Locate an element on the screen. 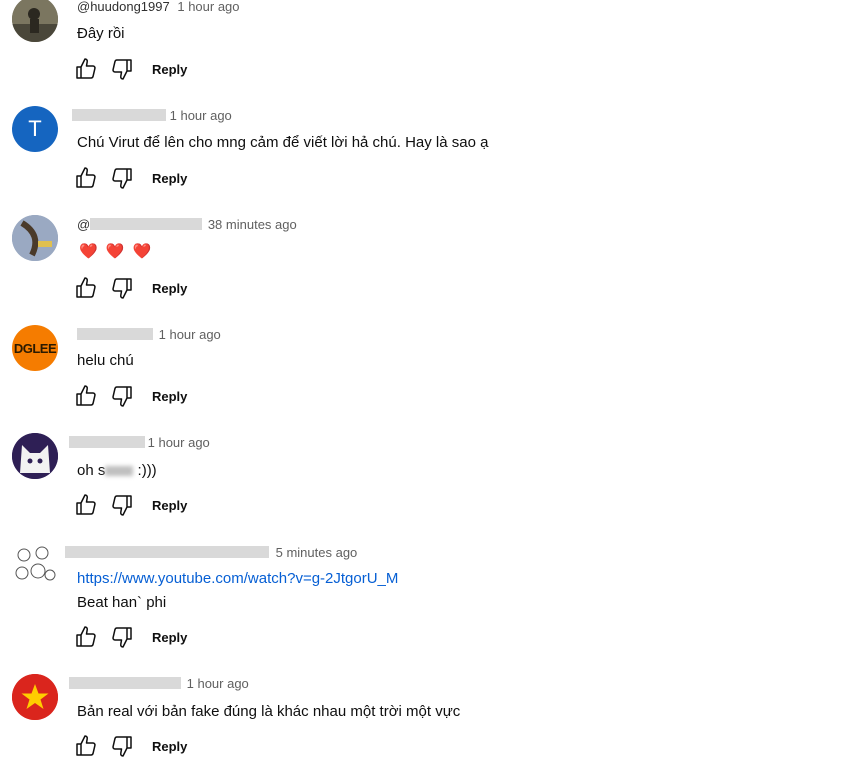 This screenshot has height=758, width=842. comment-text: helu chú is located at coordinates (105, 360).